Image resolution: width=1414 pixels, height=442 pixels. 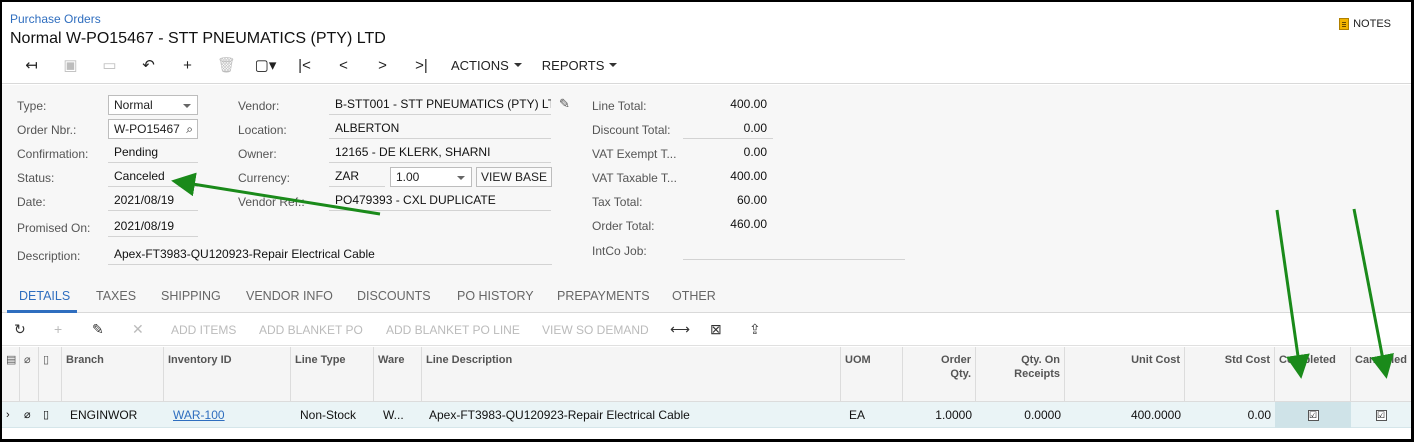 What do you see at coordinates (262, 130) in the screenshot?
I see `location-label: Location:` at bounding box center [262, 130].